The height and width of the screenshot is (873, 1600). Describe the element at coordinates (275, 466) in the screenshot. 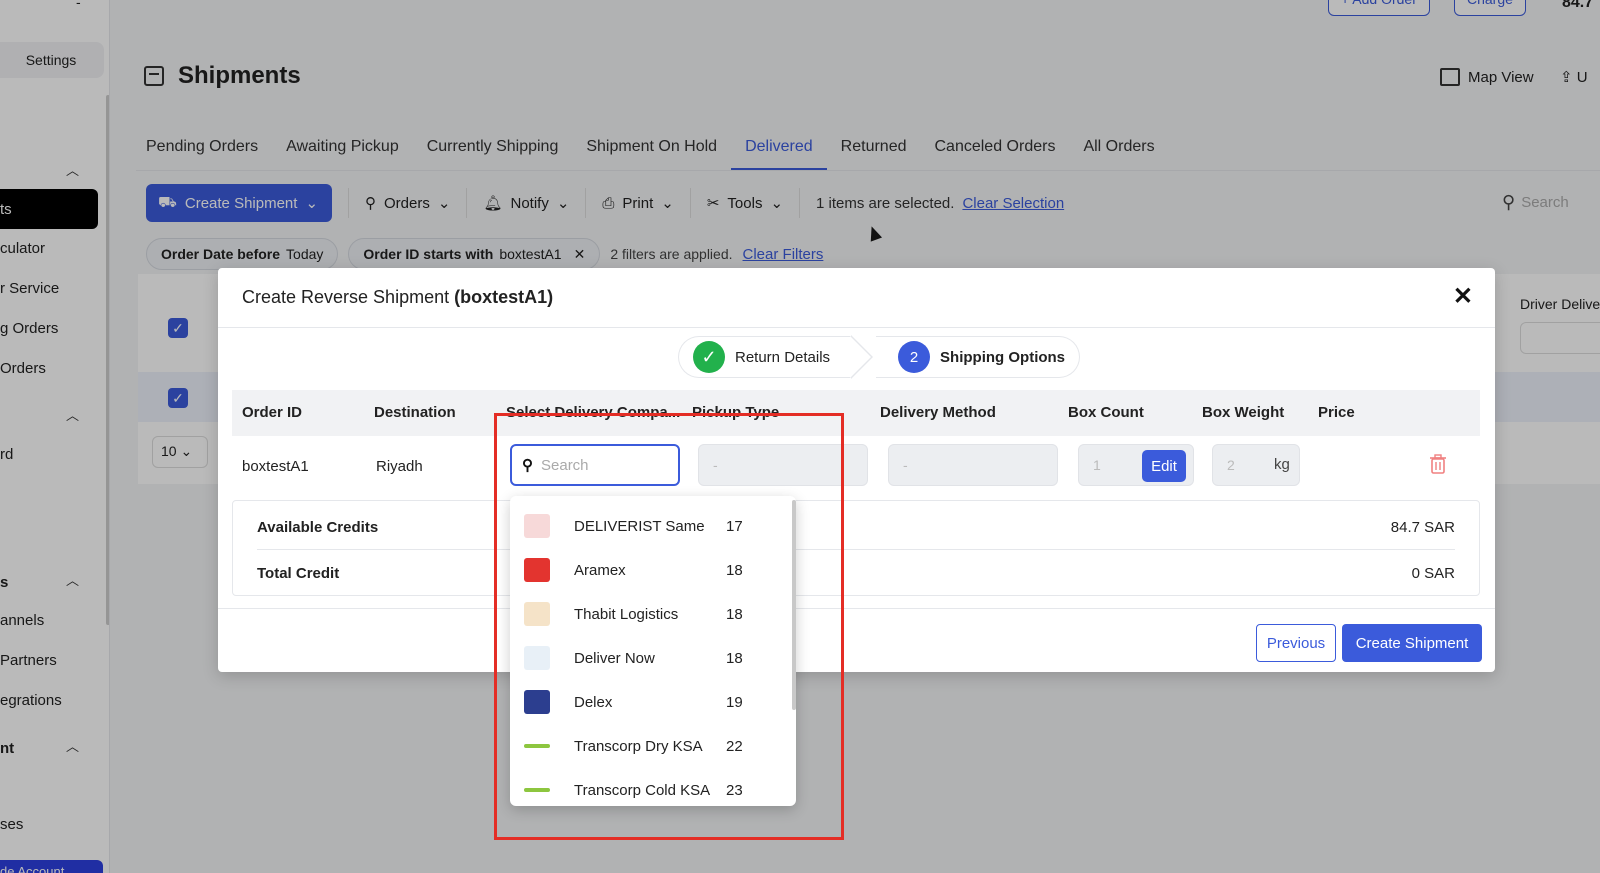

I see `row-order-id: boxtestA1` at that location.